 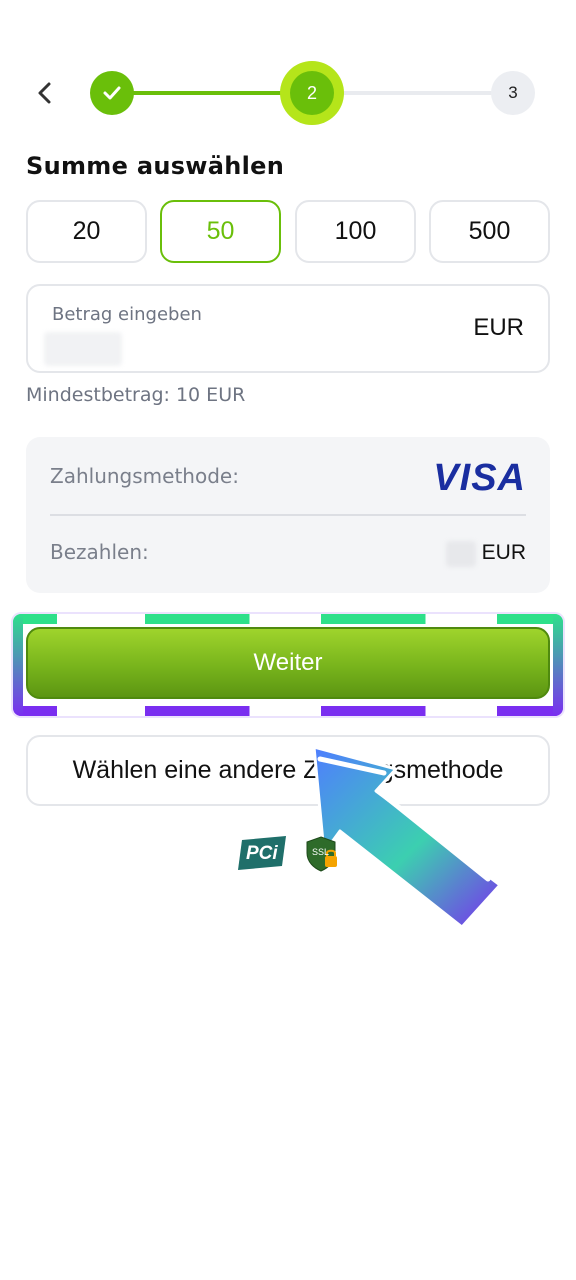 What do you see at coordinates (144, 476) in the screenshot?
I see `payment-method-label: Zahlungsmethode:` at bounding box center [144, 476].